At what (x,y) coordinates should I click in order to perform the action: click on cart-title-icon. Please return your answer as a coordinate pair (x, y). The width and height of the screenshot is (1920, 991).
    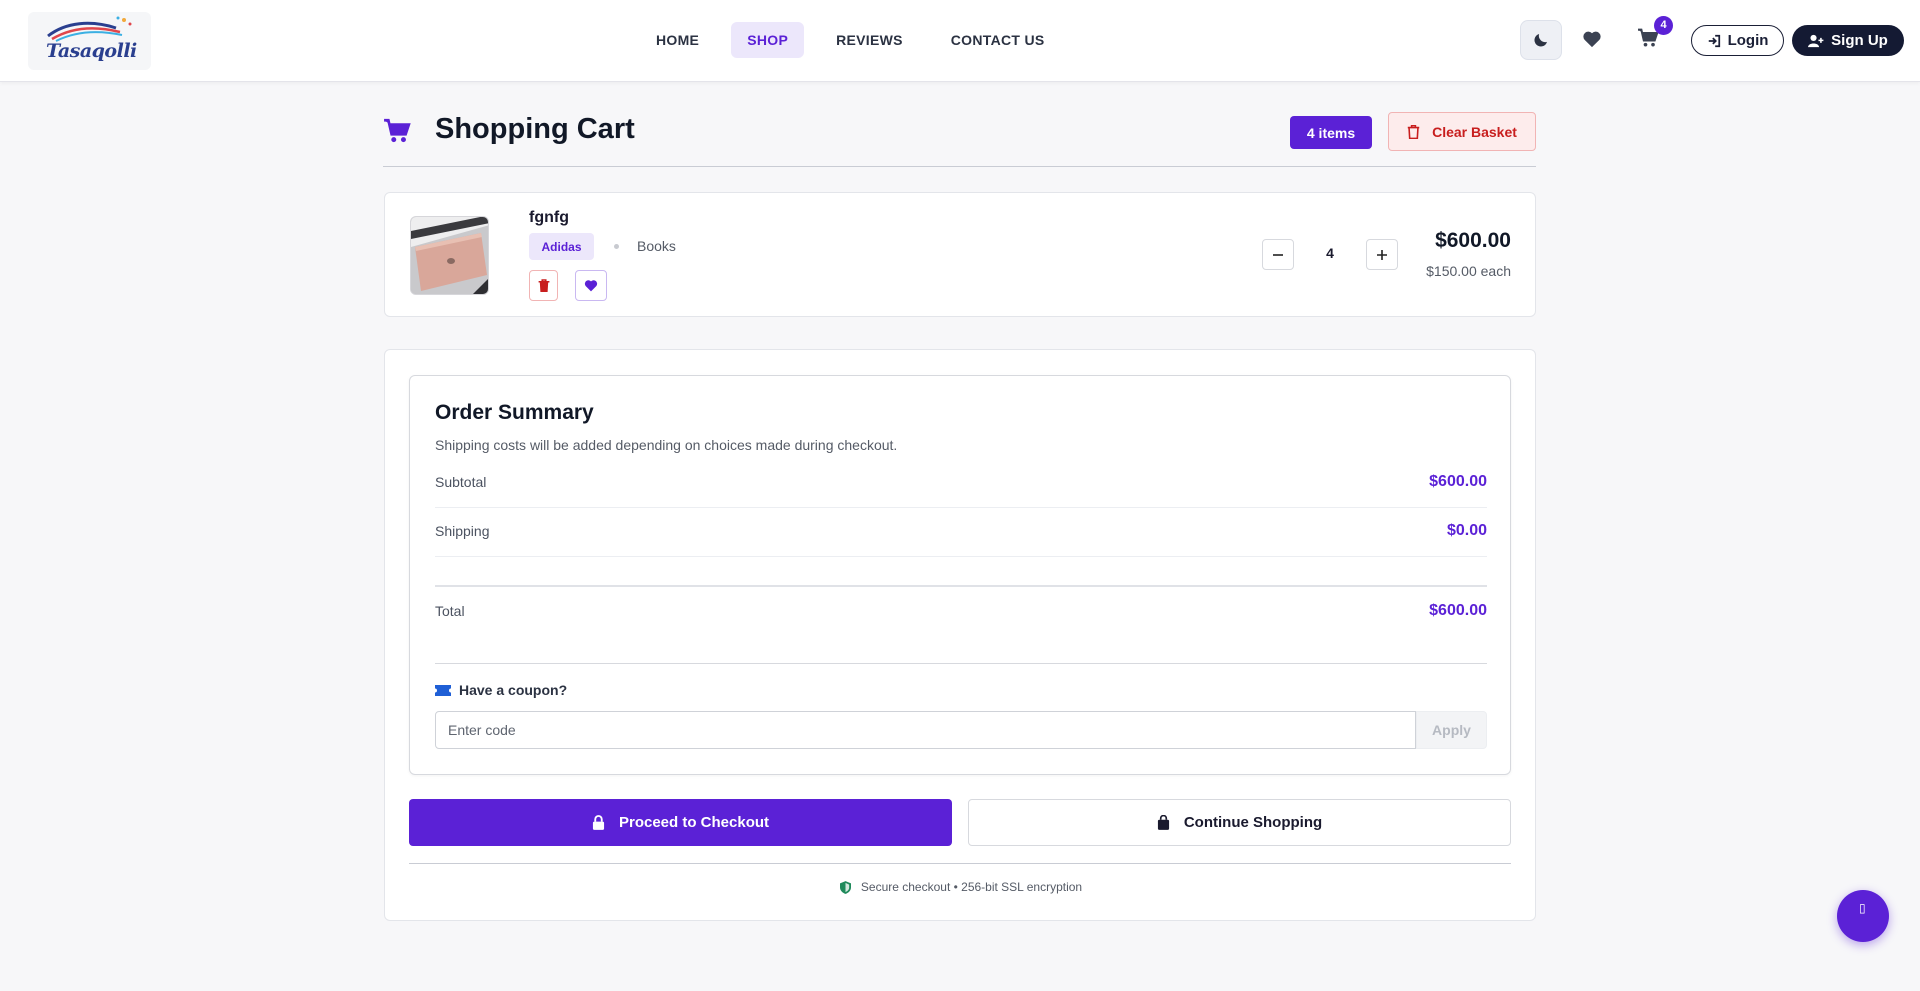
    Looking at the image, I should click on (397, 130).